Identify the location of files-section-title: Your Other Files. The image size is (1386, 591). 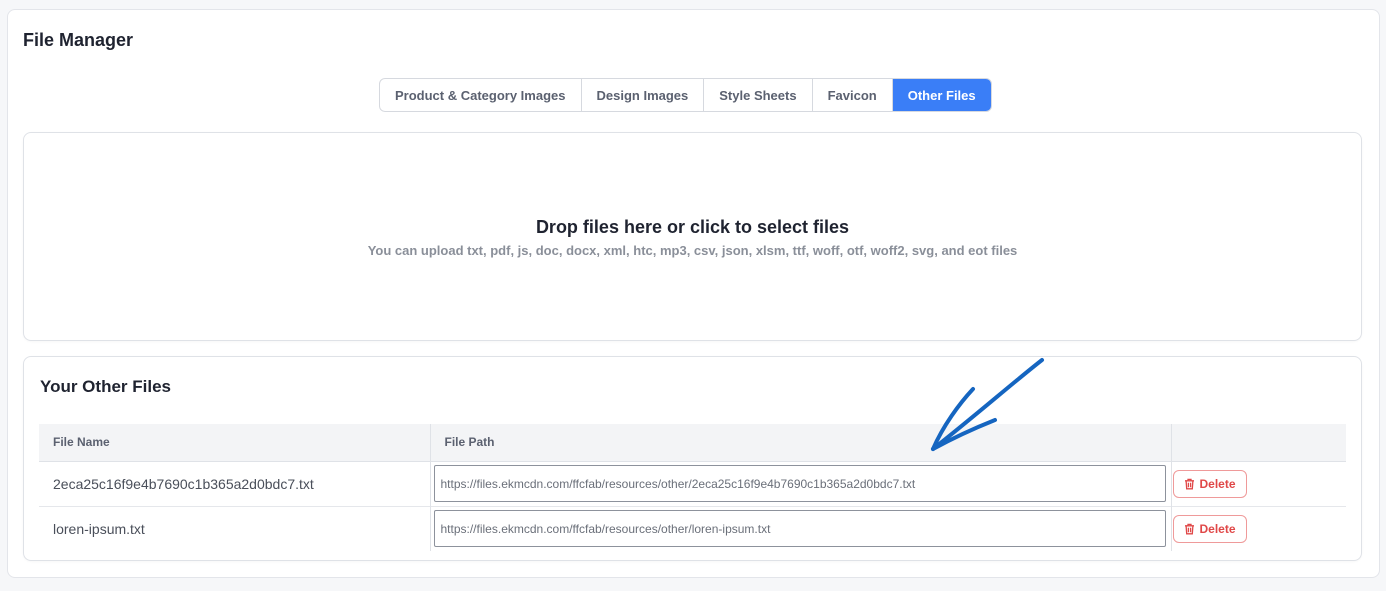
(105, 386).